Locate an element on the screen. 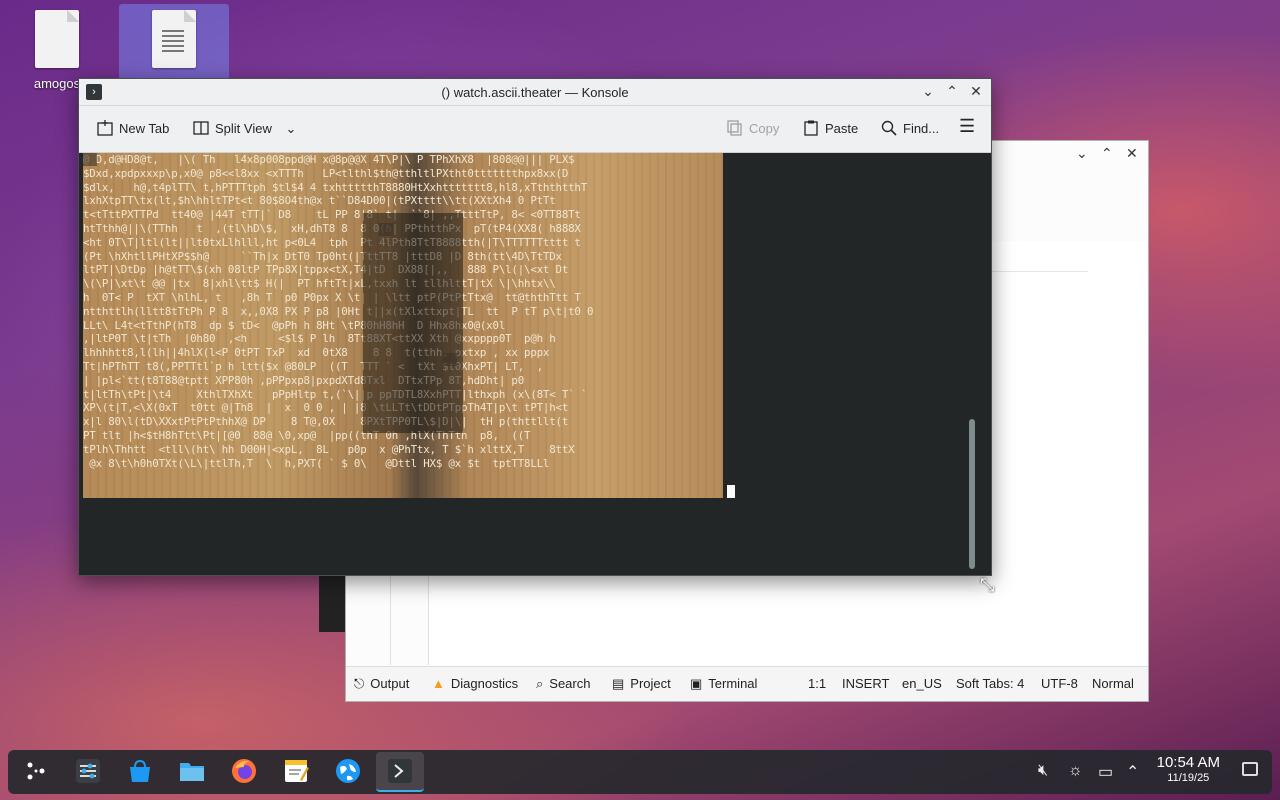 The width and height of the screenshot is (1280, 800). globe-icon is located at coordinates (348, 771).